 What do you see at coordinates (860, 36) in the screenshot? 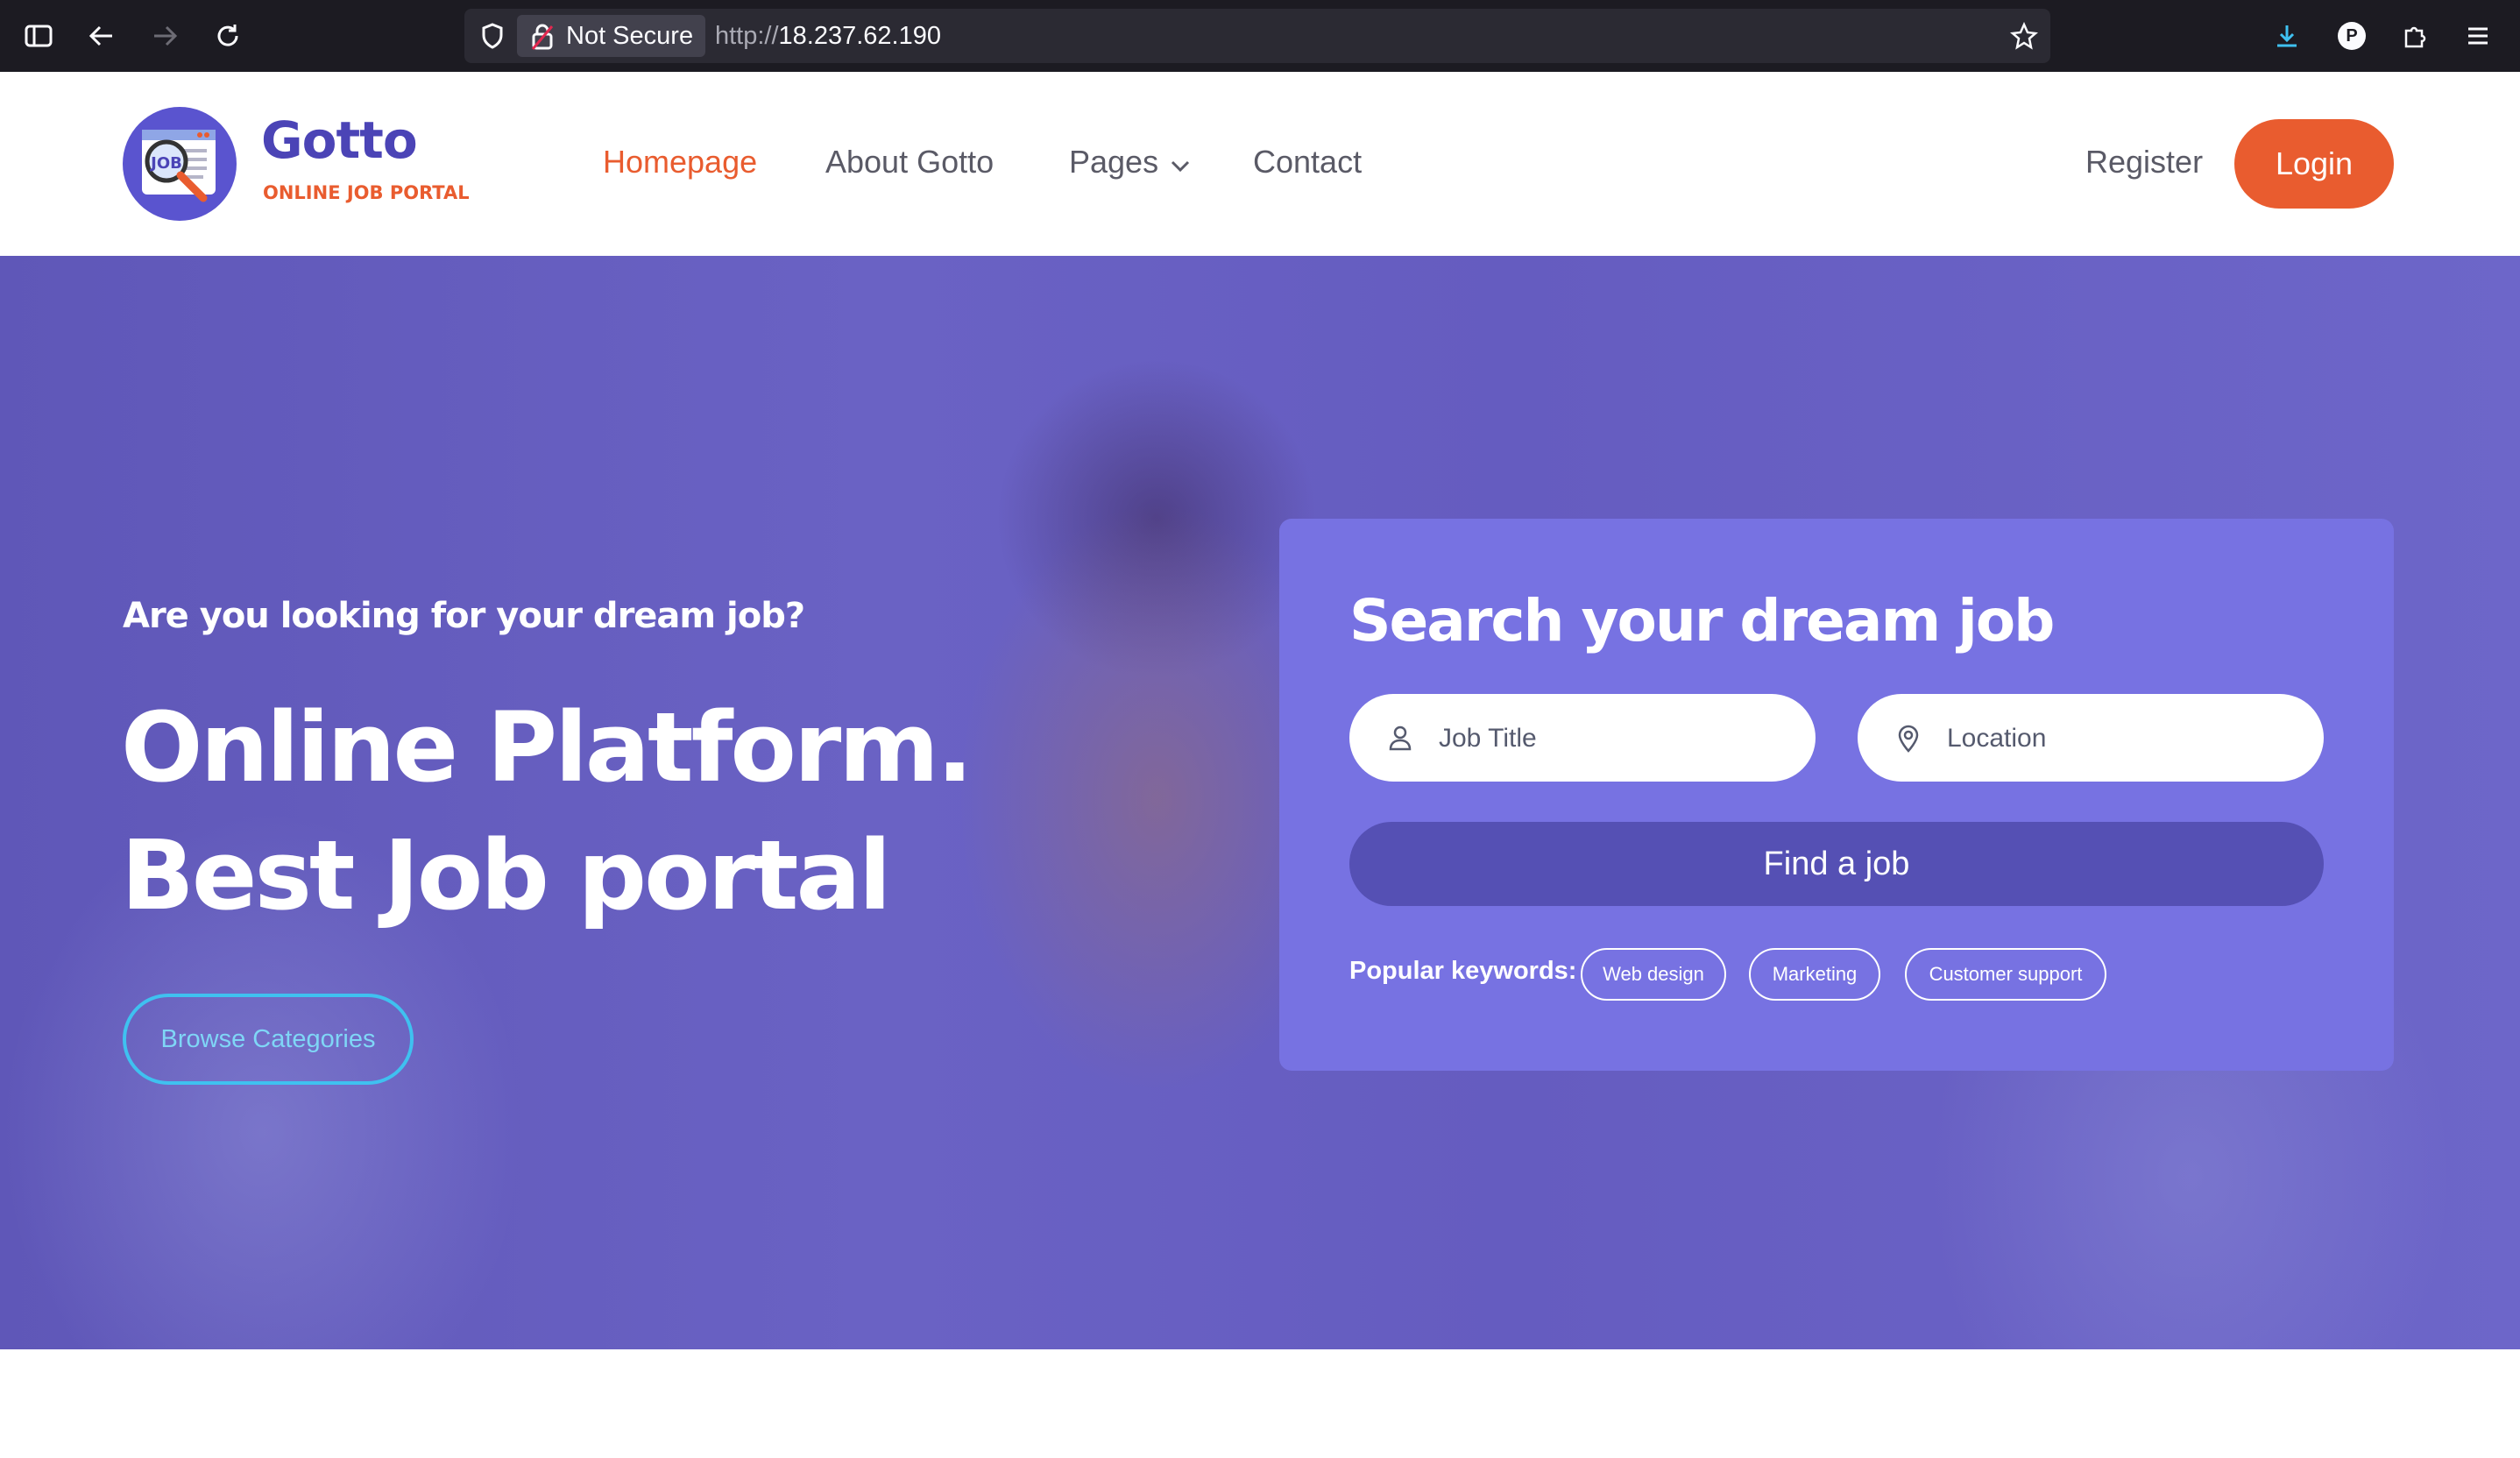
I see `url-host: 18.237.62.190` at bounding box center [860, 36].